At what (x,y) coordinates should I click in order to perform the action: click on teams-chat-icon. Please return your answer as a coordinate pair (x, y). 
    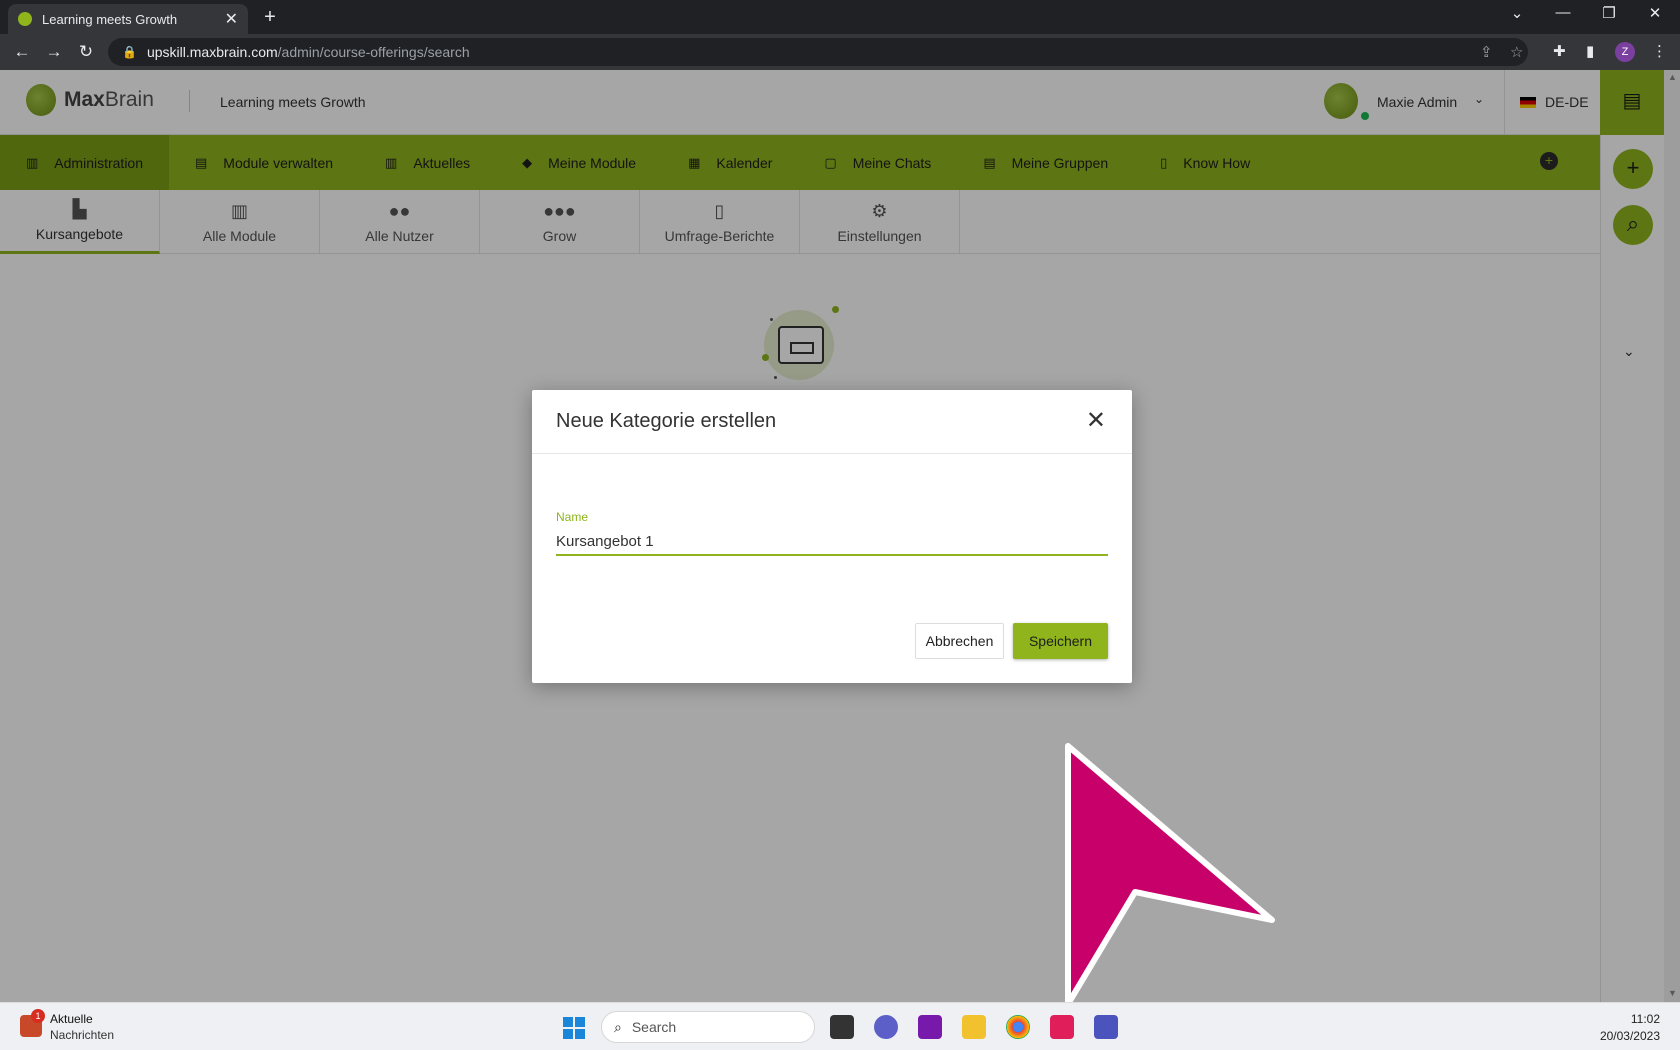
    Looking at the image, I should click on (886, 1027).